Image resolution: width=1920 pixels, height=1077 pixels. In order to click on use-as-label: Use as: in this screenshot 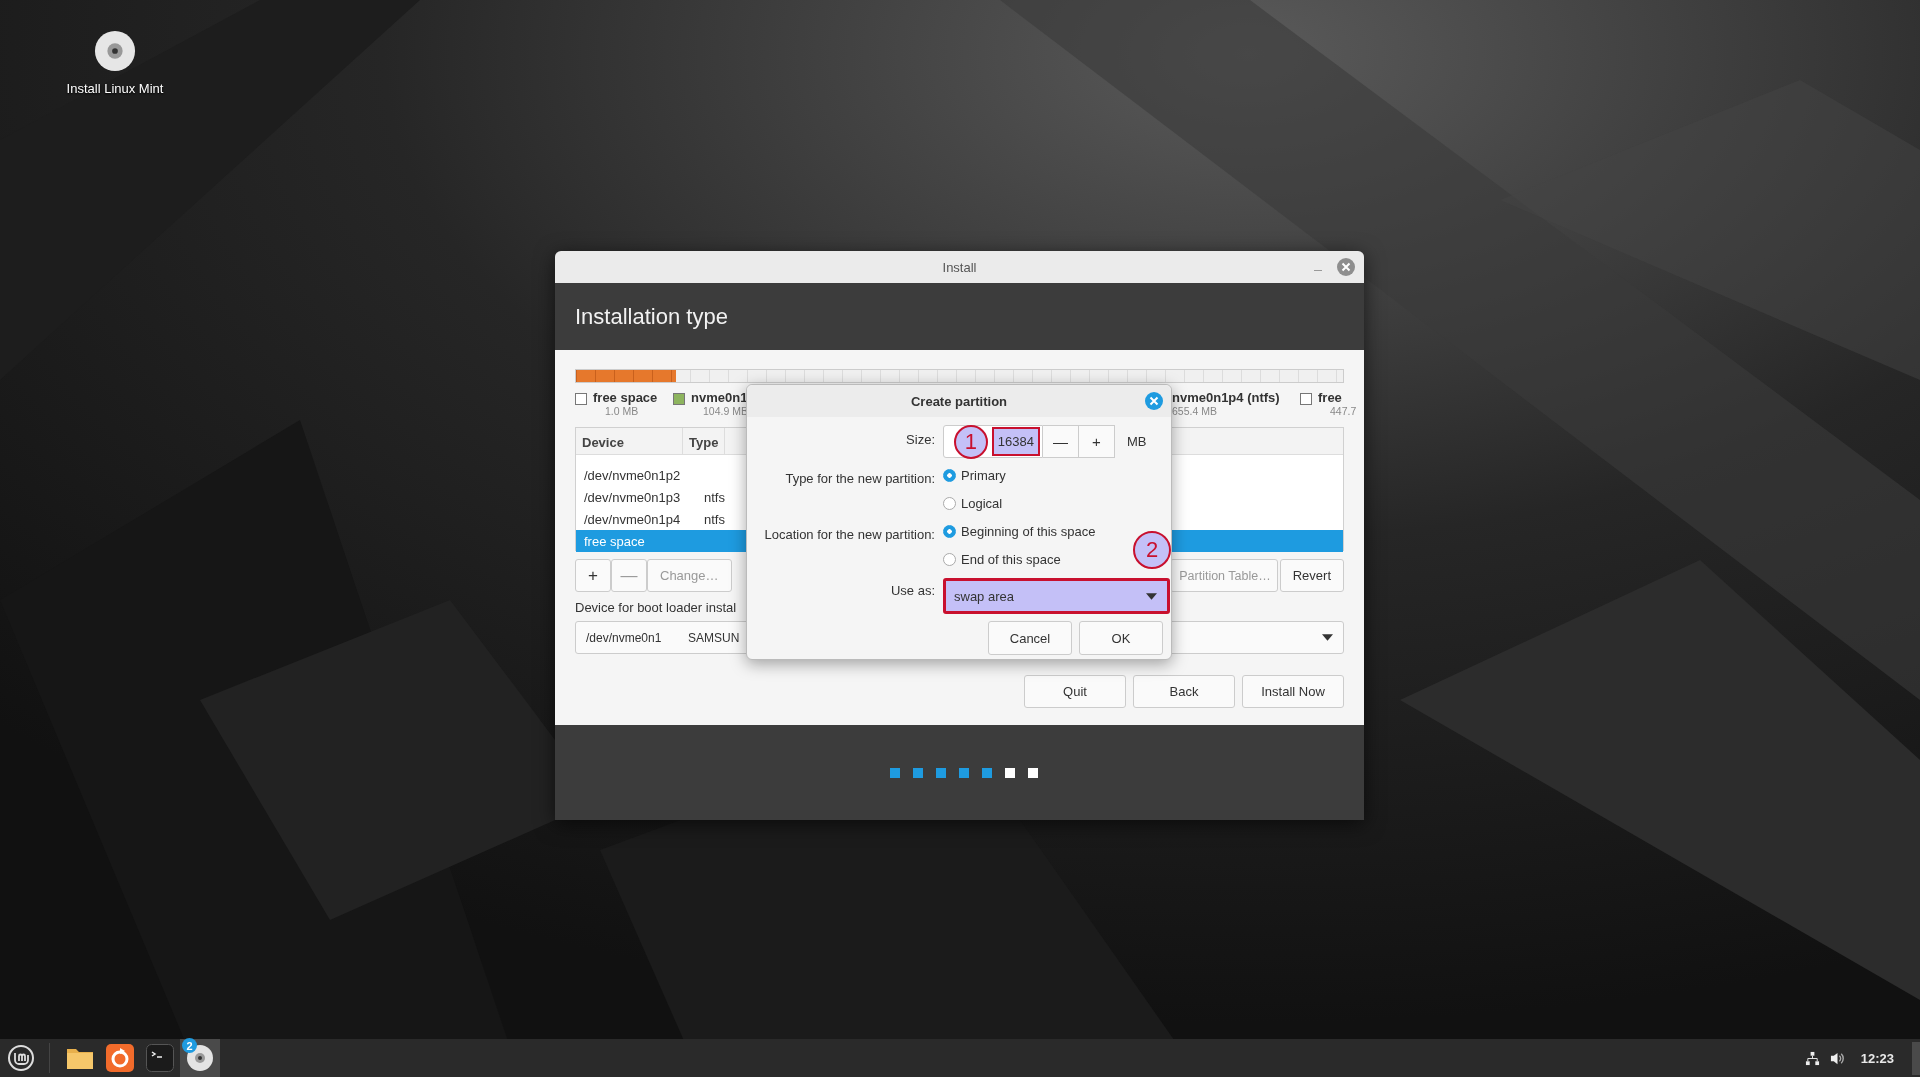, I will do `click(912, 590)`.